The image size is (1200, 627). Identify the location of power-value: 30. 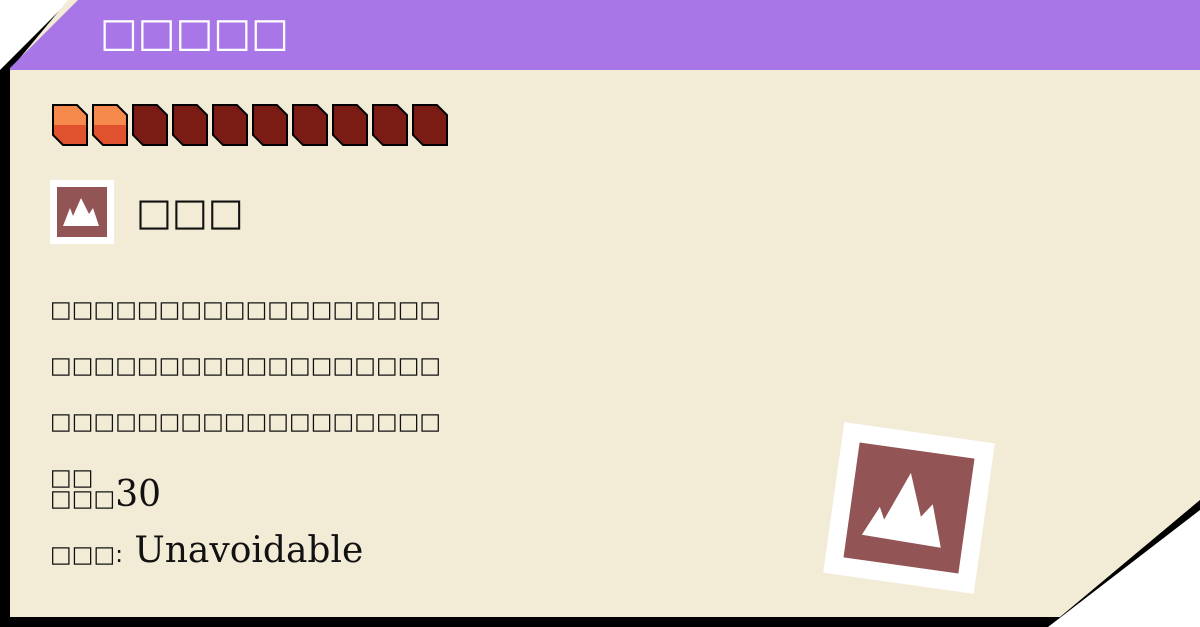
(138, 494).